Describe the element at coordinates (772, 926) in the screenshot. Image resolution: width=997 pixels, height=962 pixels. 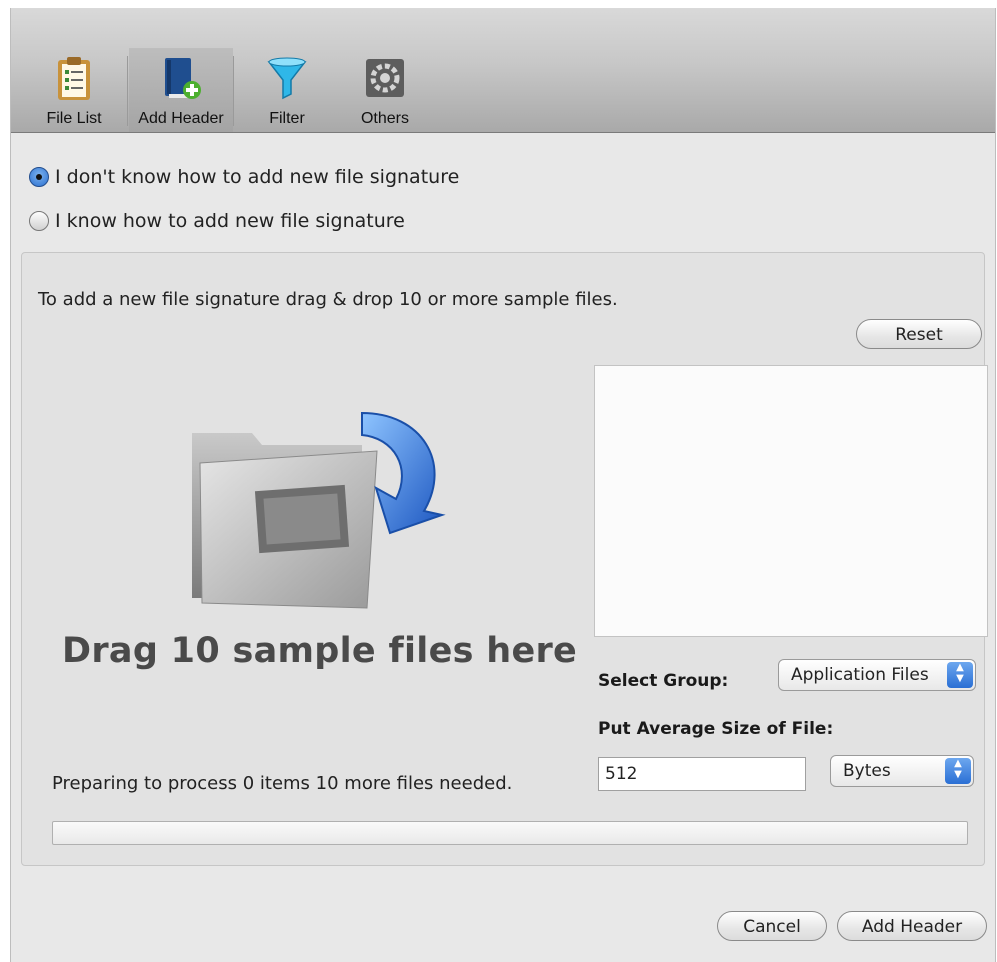
I see `cancel-button: Cancel` at that location.